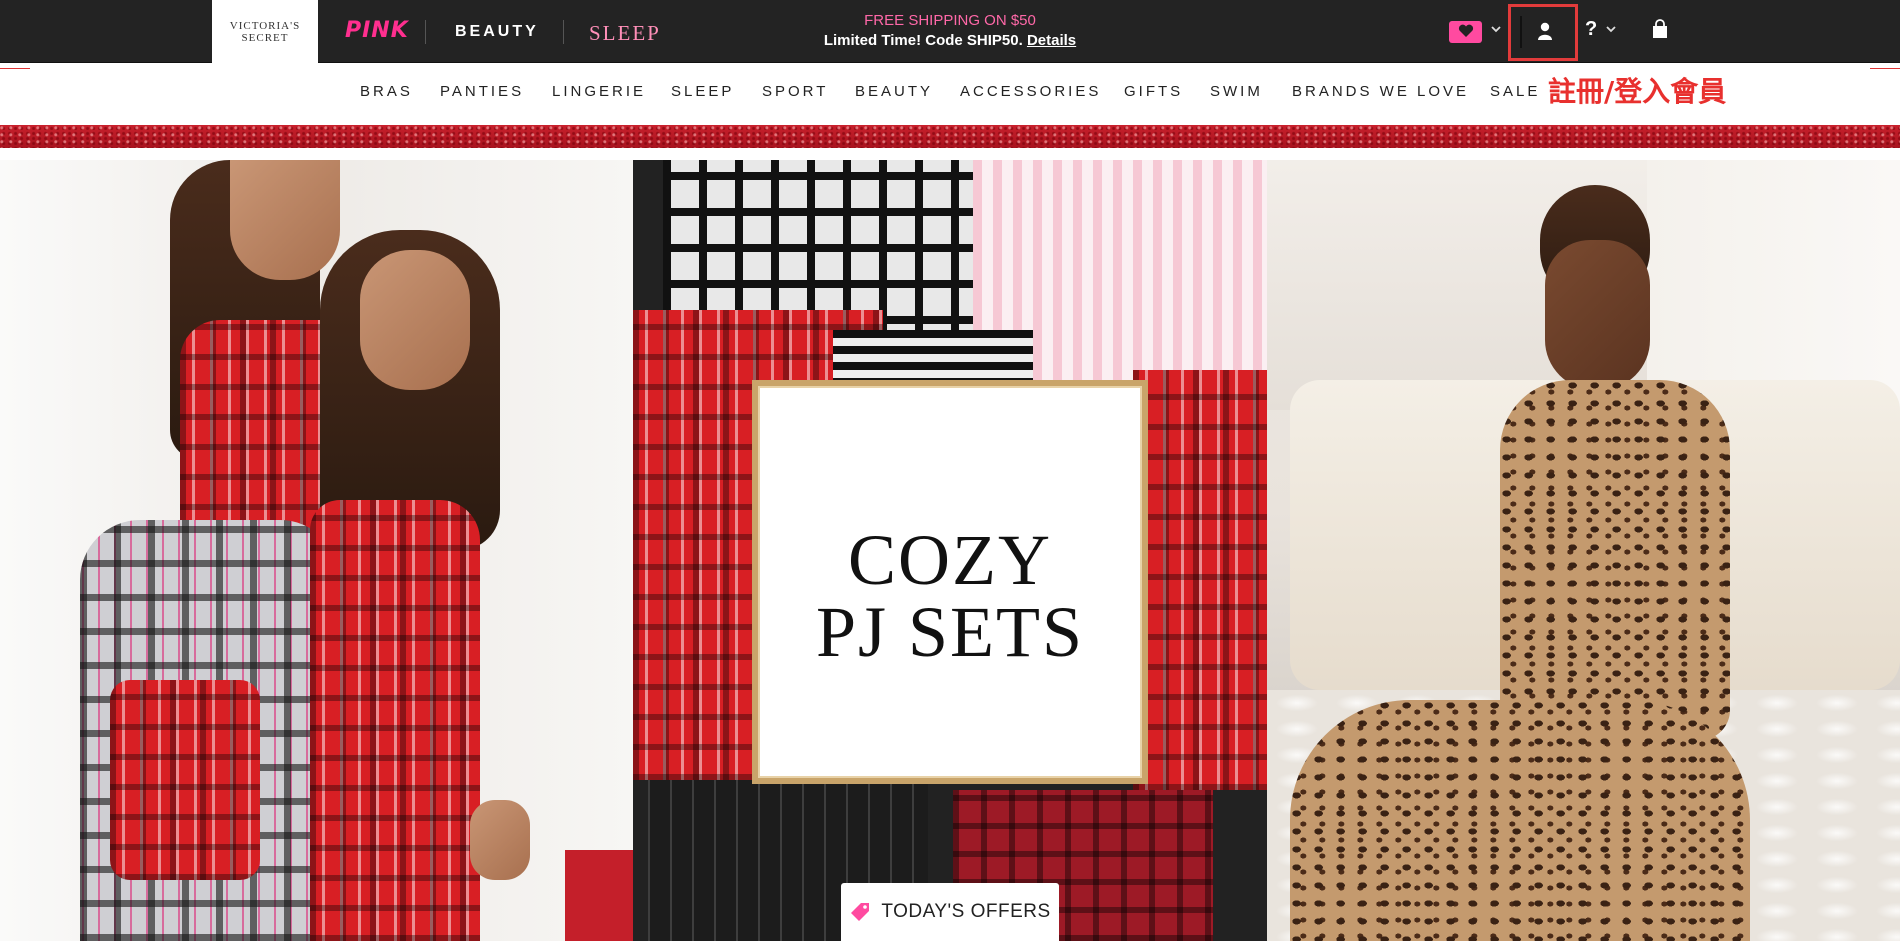 This screenshot has height=941, width=1900. What do you see at coordinates (1236, 91) in the screenshot?
I see `nav-item-swim: SWIM` at bounding box center [1236, 91].